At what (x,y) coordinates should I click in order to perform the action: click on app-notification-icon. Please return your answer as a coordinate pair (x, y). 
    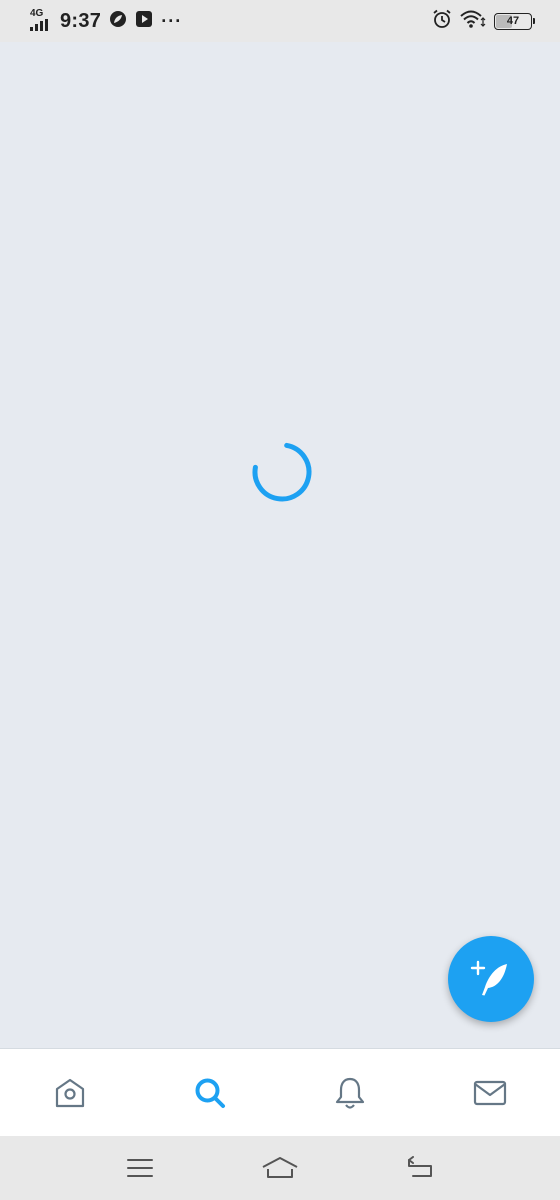
    Looking at the image, I should click on (118, 21).